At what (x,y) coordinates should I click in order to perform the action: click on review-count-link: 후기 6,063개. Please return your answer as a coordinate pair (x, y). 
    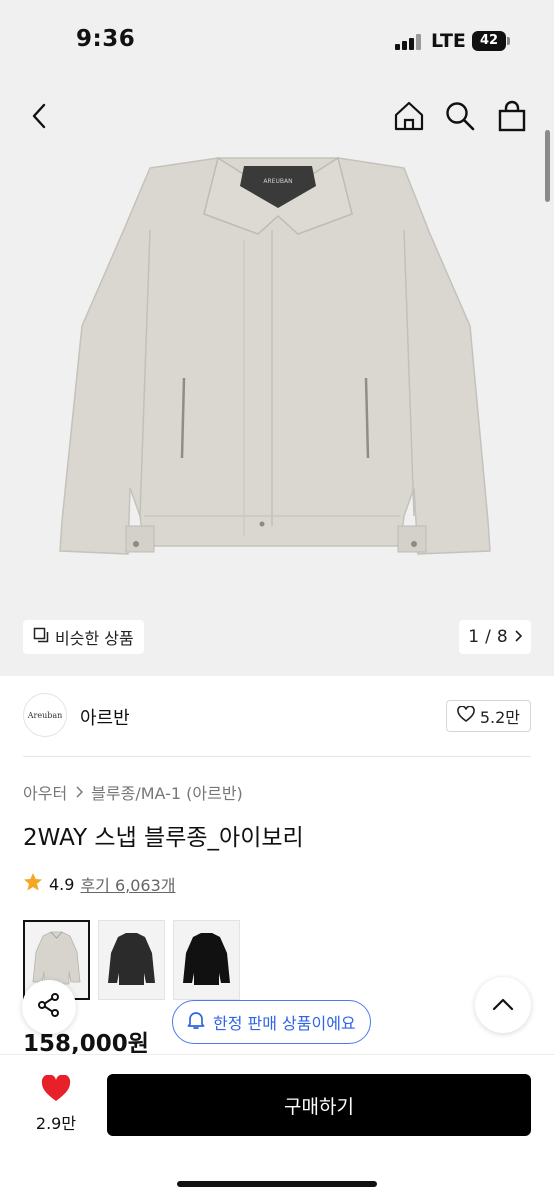
    Looking at the image, I should click on (127, 884).